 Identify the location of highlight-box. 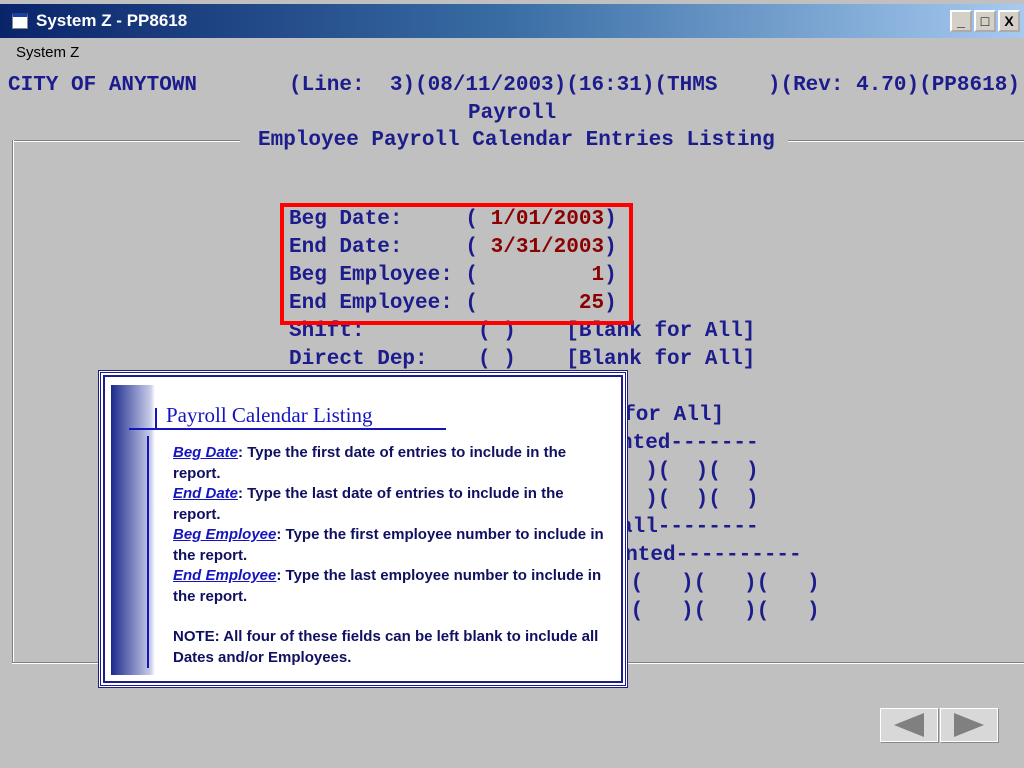
(456, 264).